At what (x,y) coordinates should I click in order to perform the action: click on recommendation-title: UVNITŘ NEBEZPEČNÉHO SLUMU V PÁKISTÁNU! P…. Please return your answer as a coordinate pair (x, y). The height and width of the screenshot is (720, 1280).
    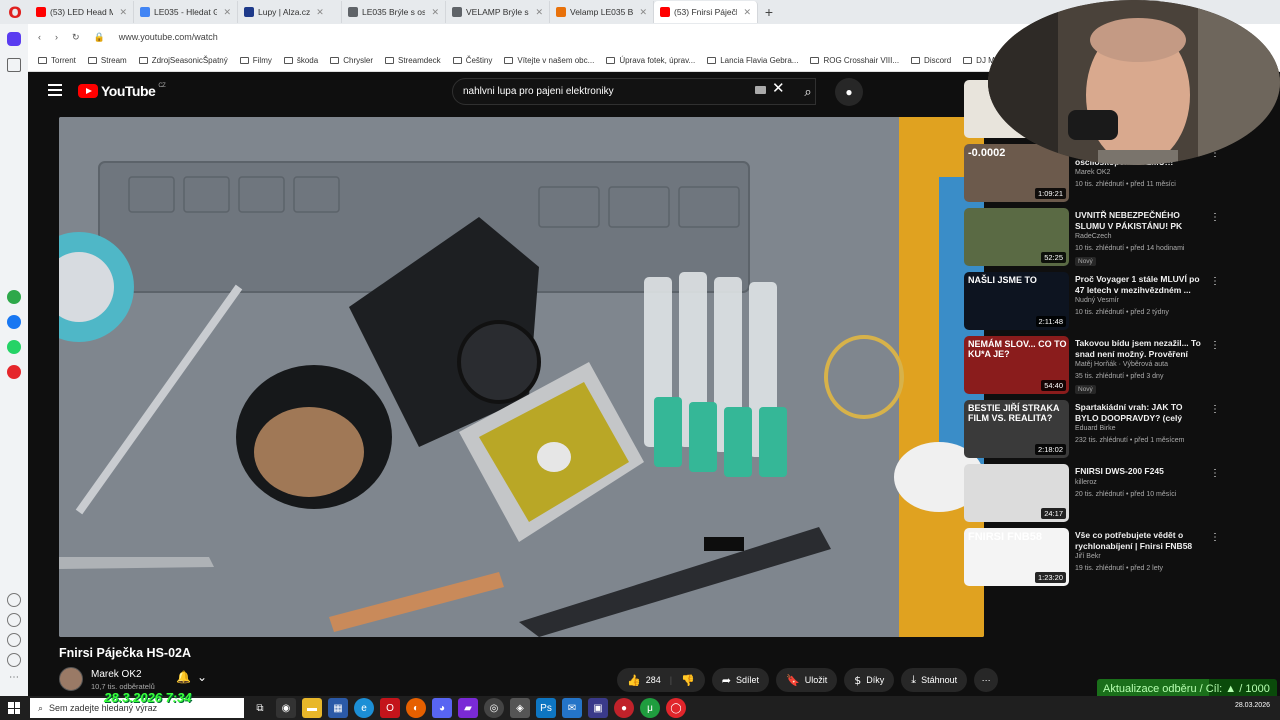
    Looking at the image, I should click on (1140, 221).